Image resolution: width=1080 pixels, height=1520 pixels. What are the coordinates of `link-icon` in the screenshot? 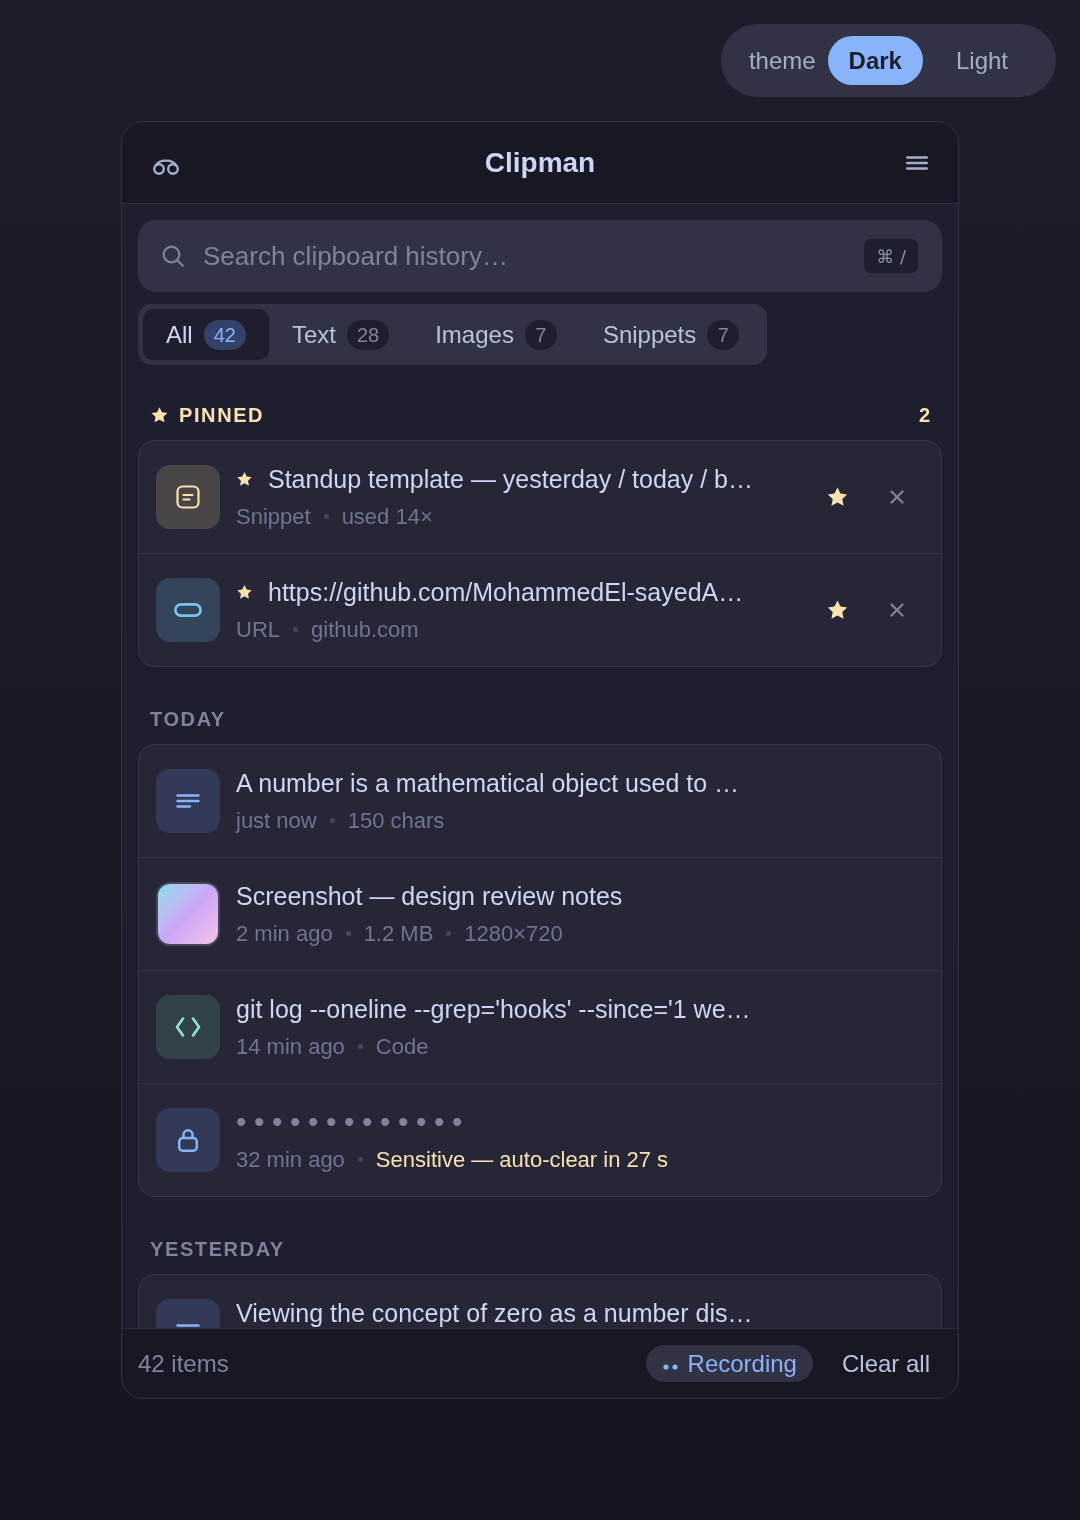 It's located at (188, 610).